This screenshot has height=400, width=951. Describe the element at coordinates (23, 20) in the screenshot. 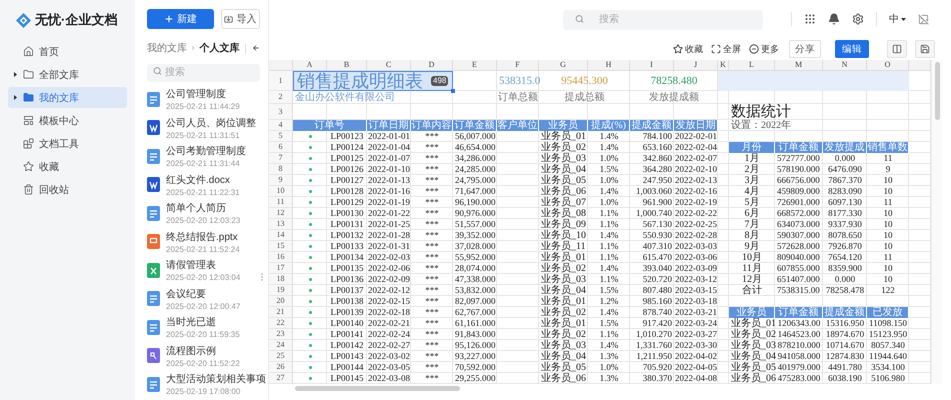

I see `logo-icon` at that location.